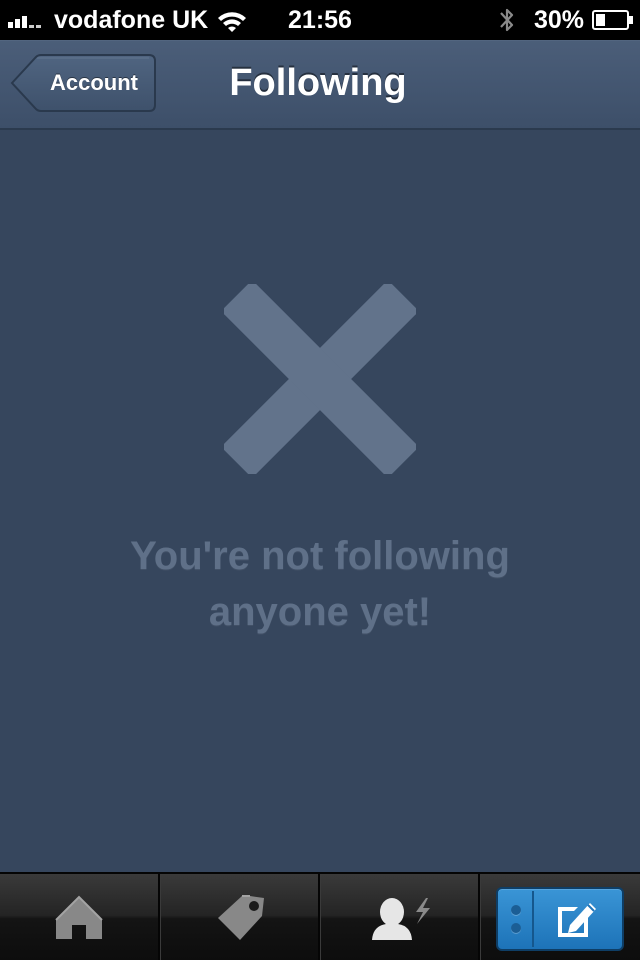 Image resolution: width=640 pixels, height=960 pixels. I want to click on empty-state-message: You're not following anyone yet!, so click(320, 584).